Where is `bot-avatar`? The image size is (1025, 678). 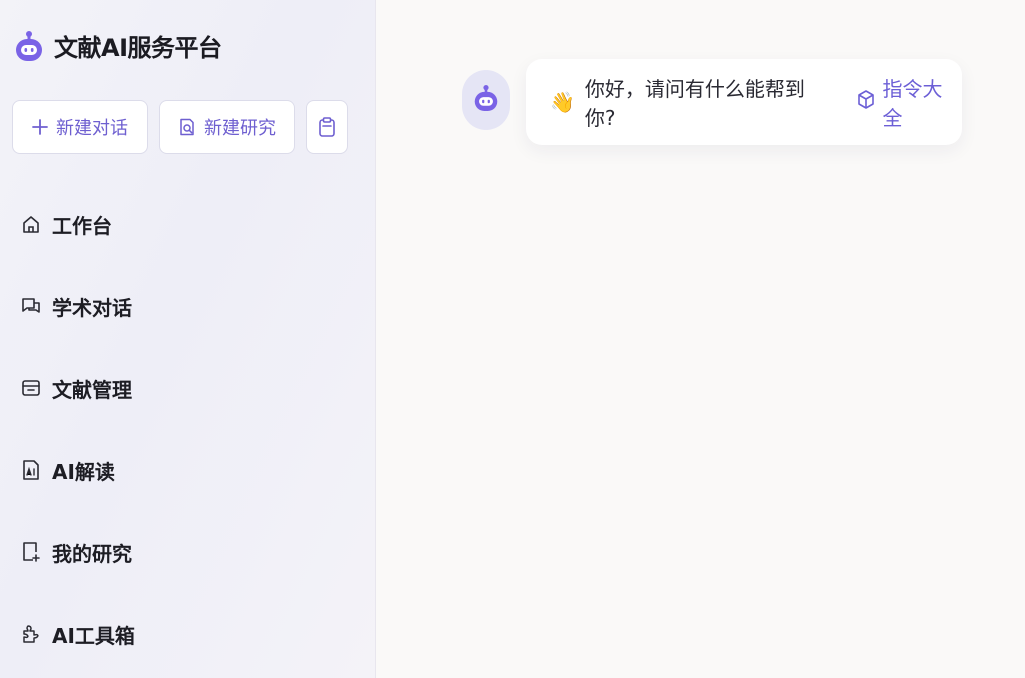 bot-avatar is located at coordinates (486, 100).